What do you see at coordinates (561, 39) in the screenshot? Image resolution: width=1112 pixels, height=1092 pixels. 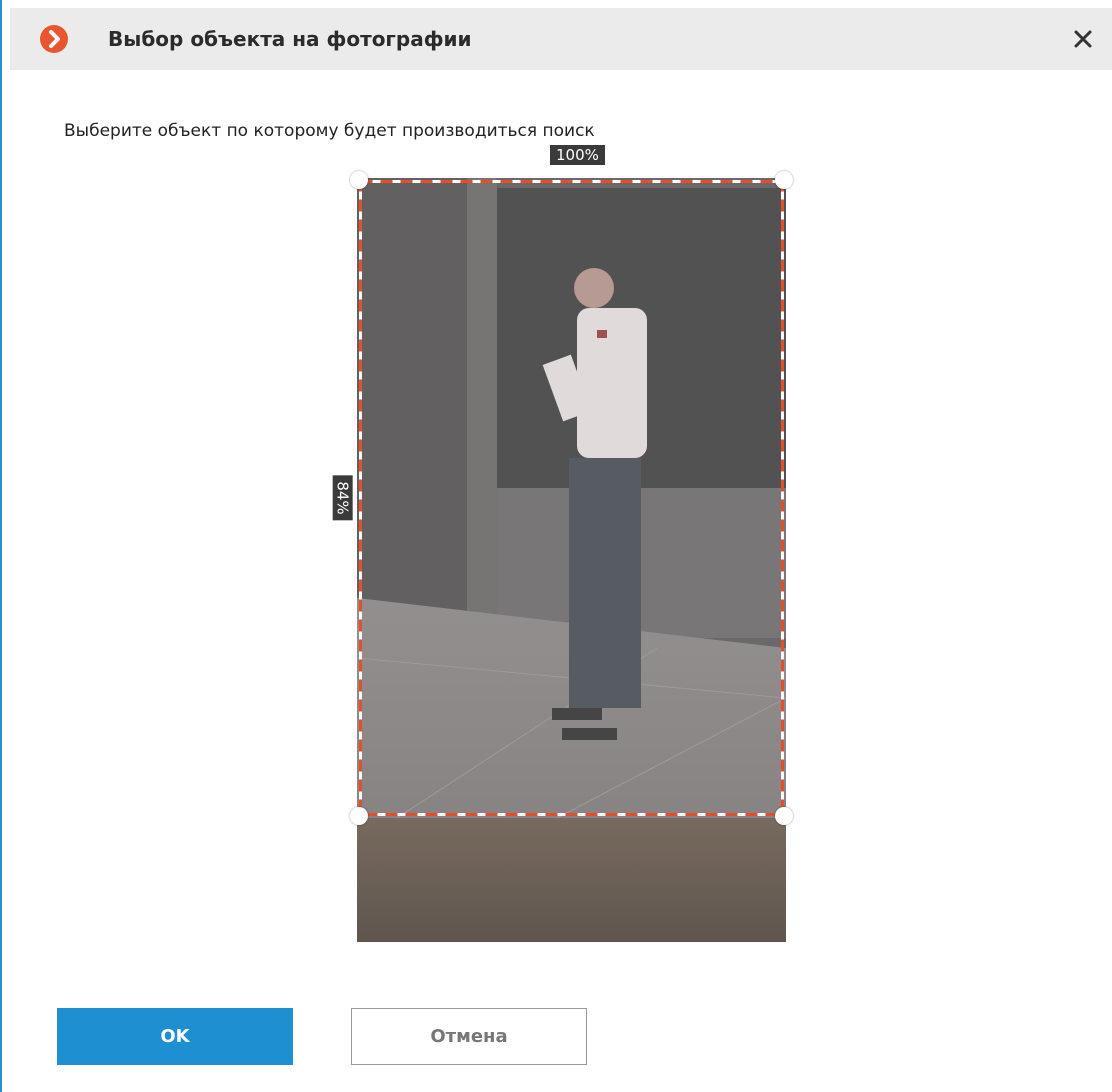 I see `title-bar: Выбор объекта на фотографии` at bounding box center [561, 39].